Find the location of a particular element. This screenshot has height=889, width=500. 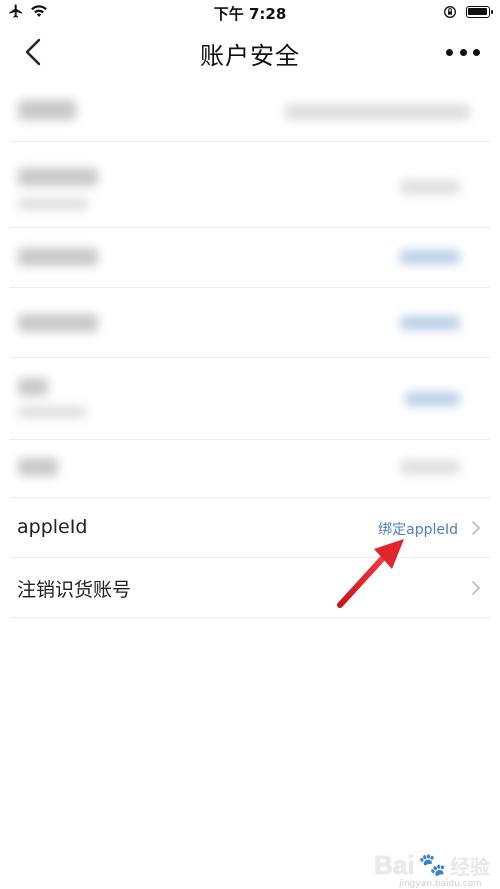

baidu-watermark: Bai 🐾 经验 is located at coordinates (432, 865).